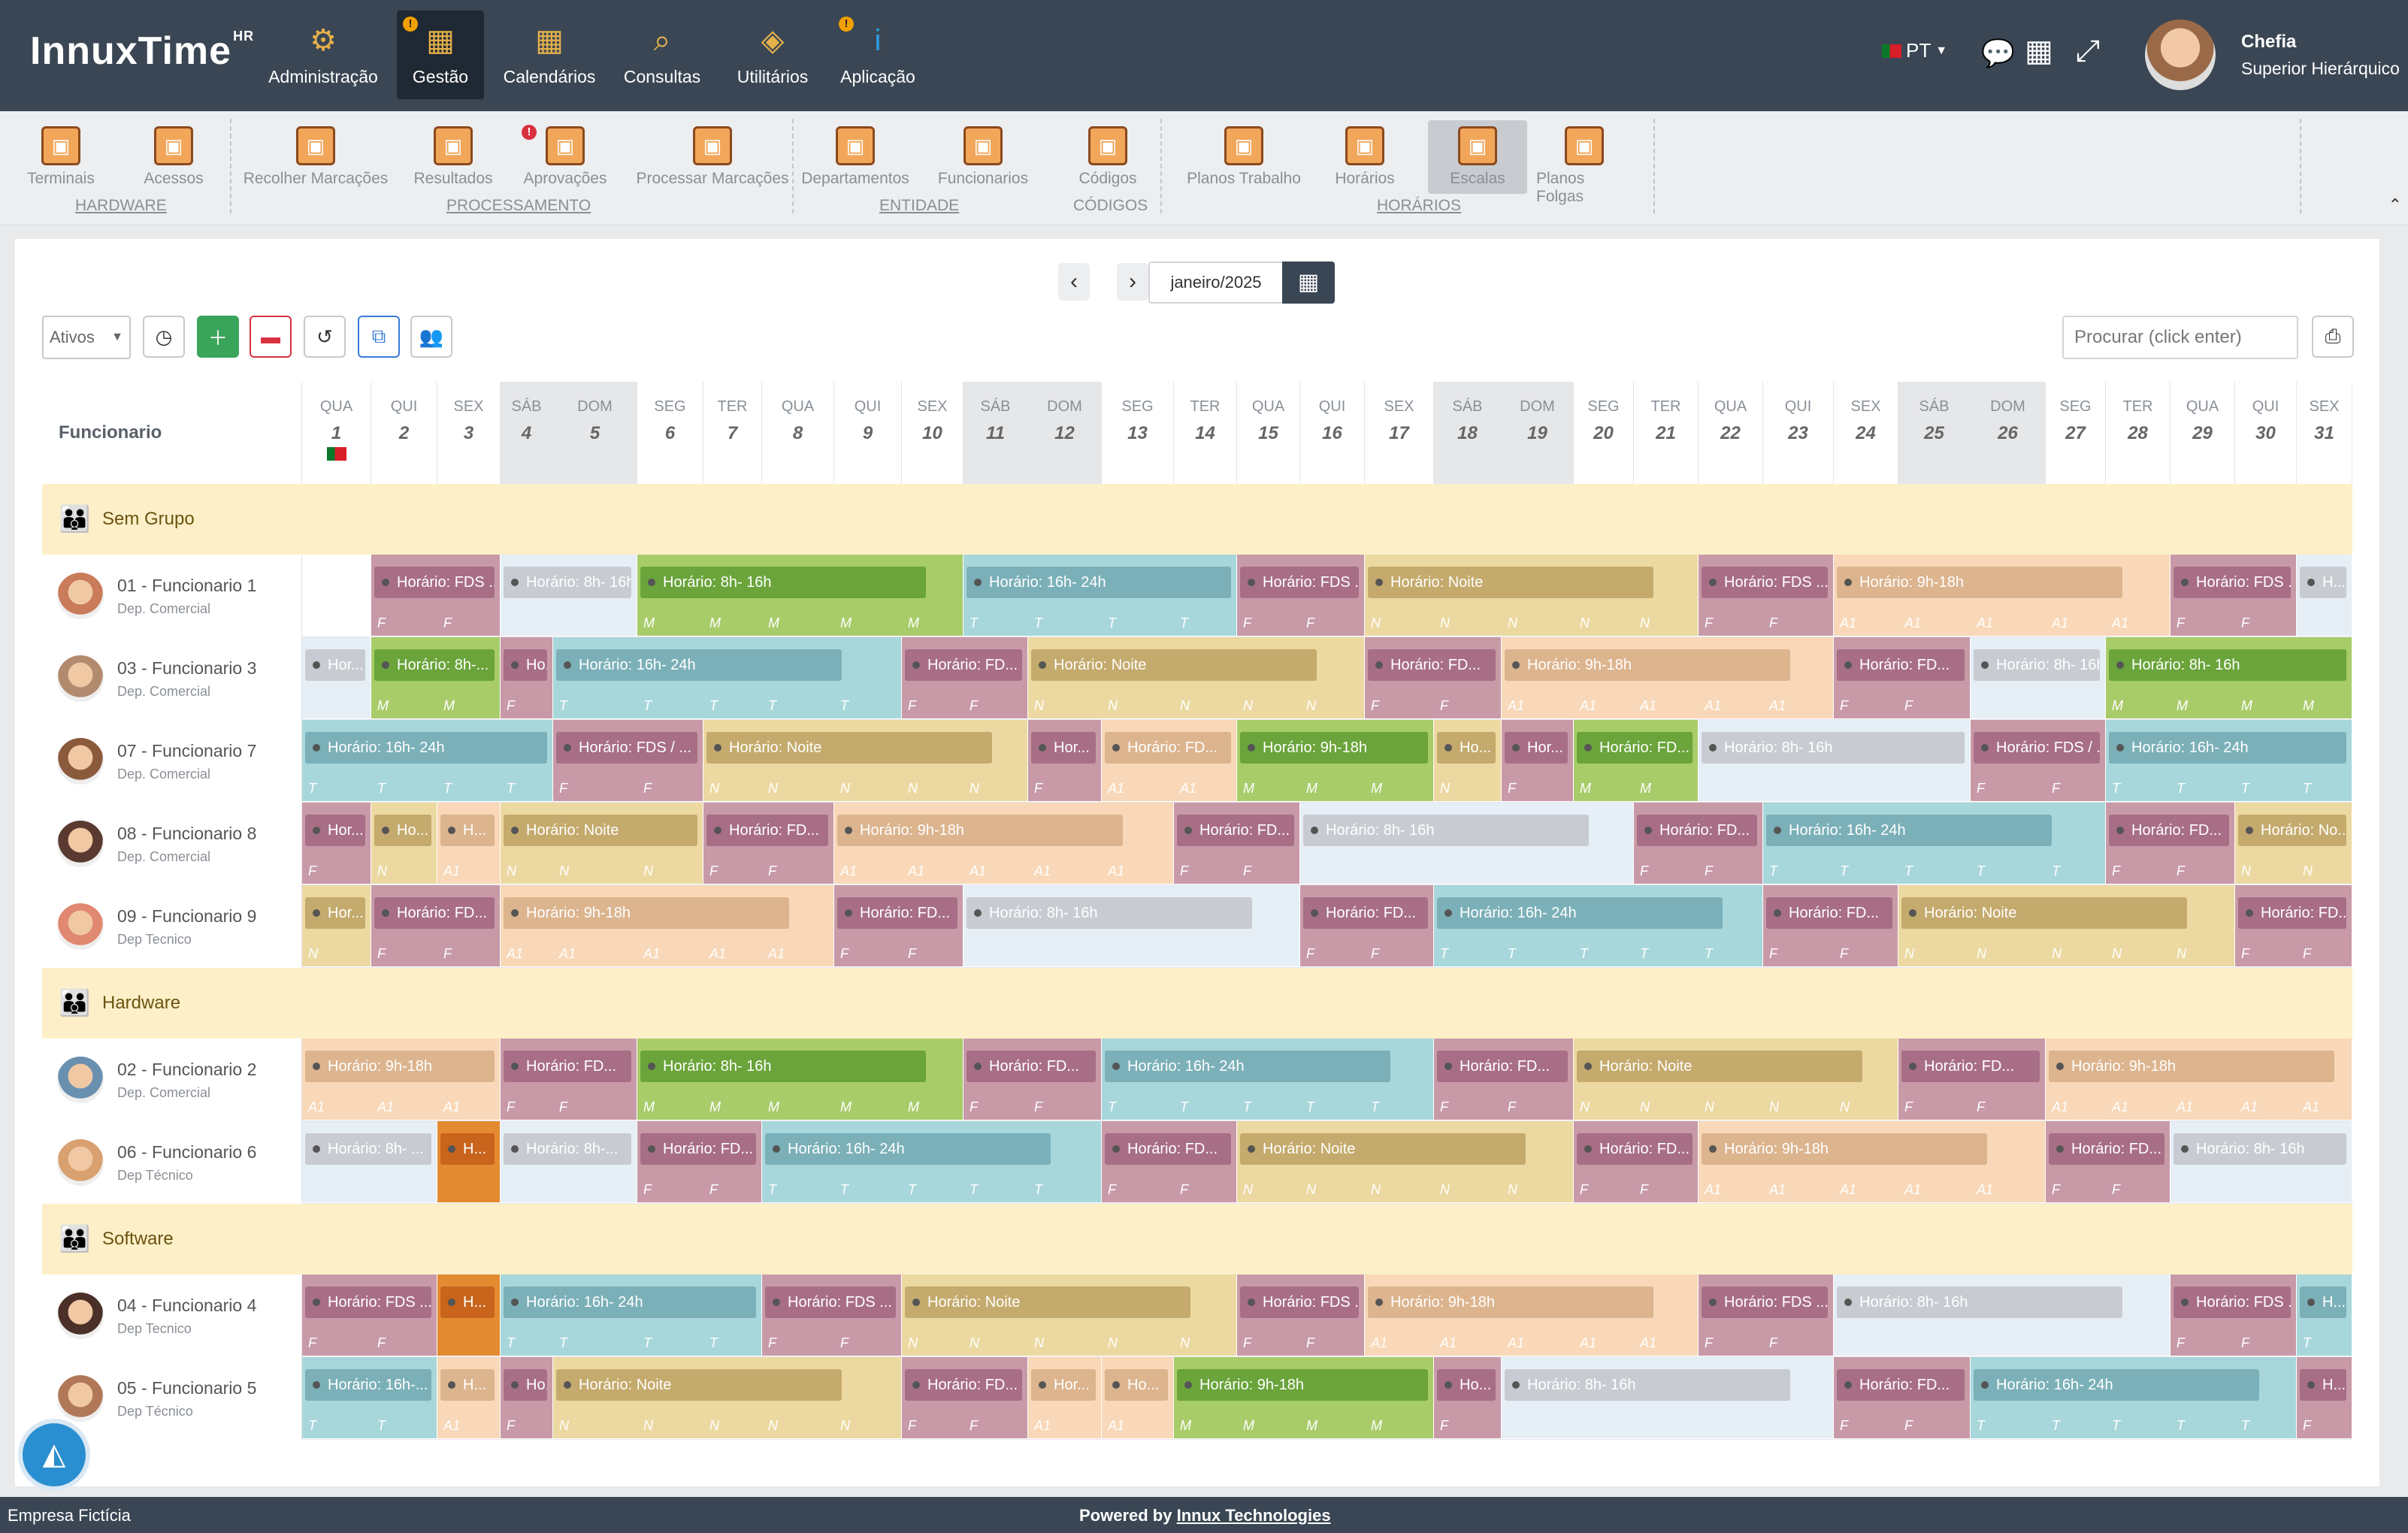 The image size is (2408, 1533). What do you see at coordinates (172, 844) in the screenshot?
I see `employee-cell: 08 - Funcionario 8 Dep. Comercial` at bounding box center [172, 844].